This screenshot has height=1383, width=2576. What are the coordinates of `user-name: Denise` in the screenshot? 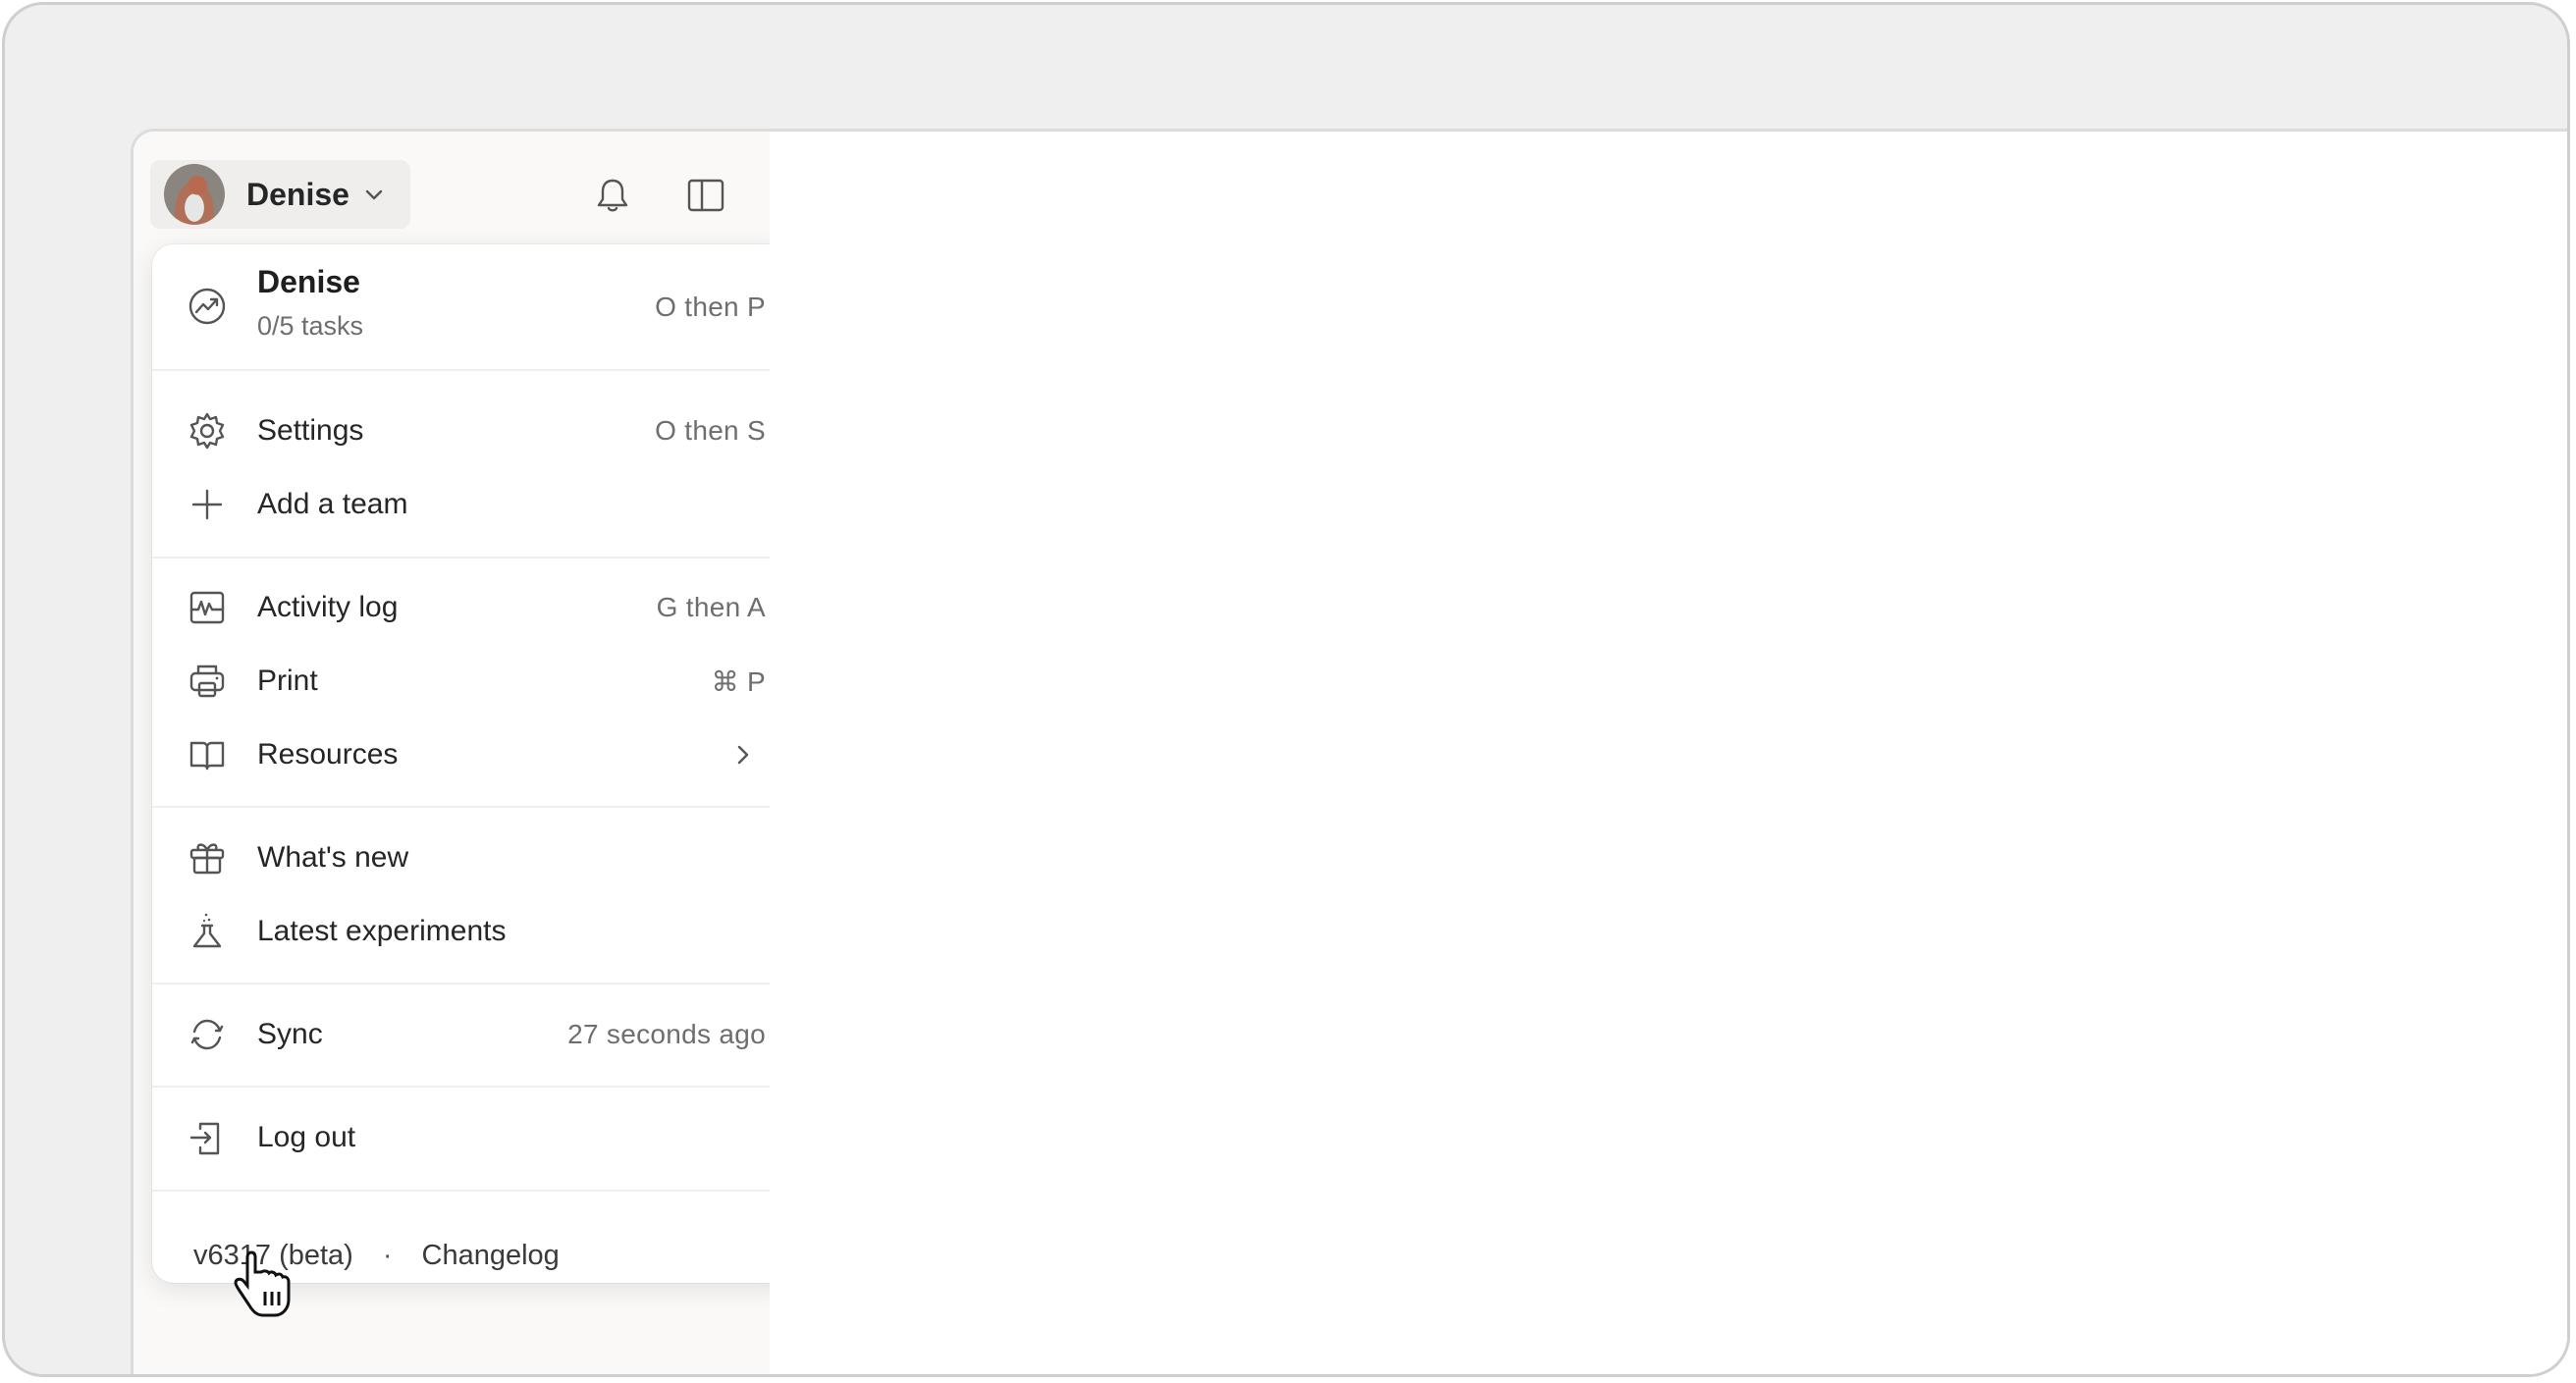 It's located at (297, 194).